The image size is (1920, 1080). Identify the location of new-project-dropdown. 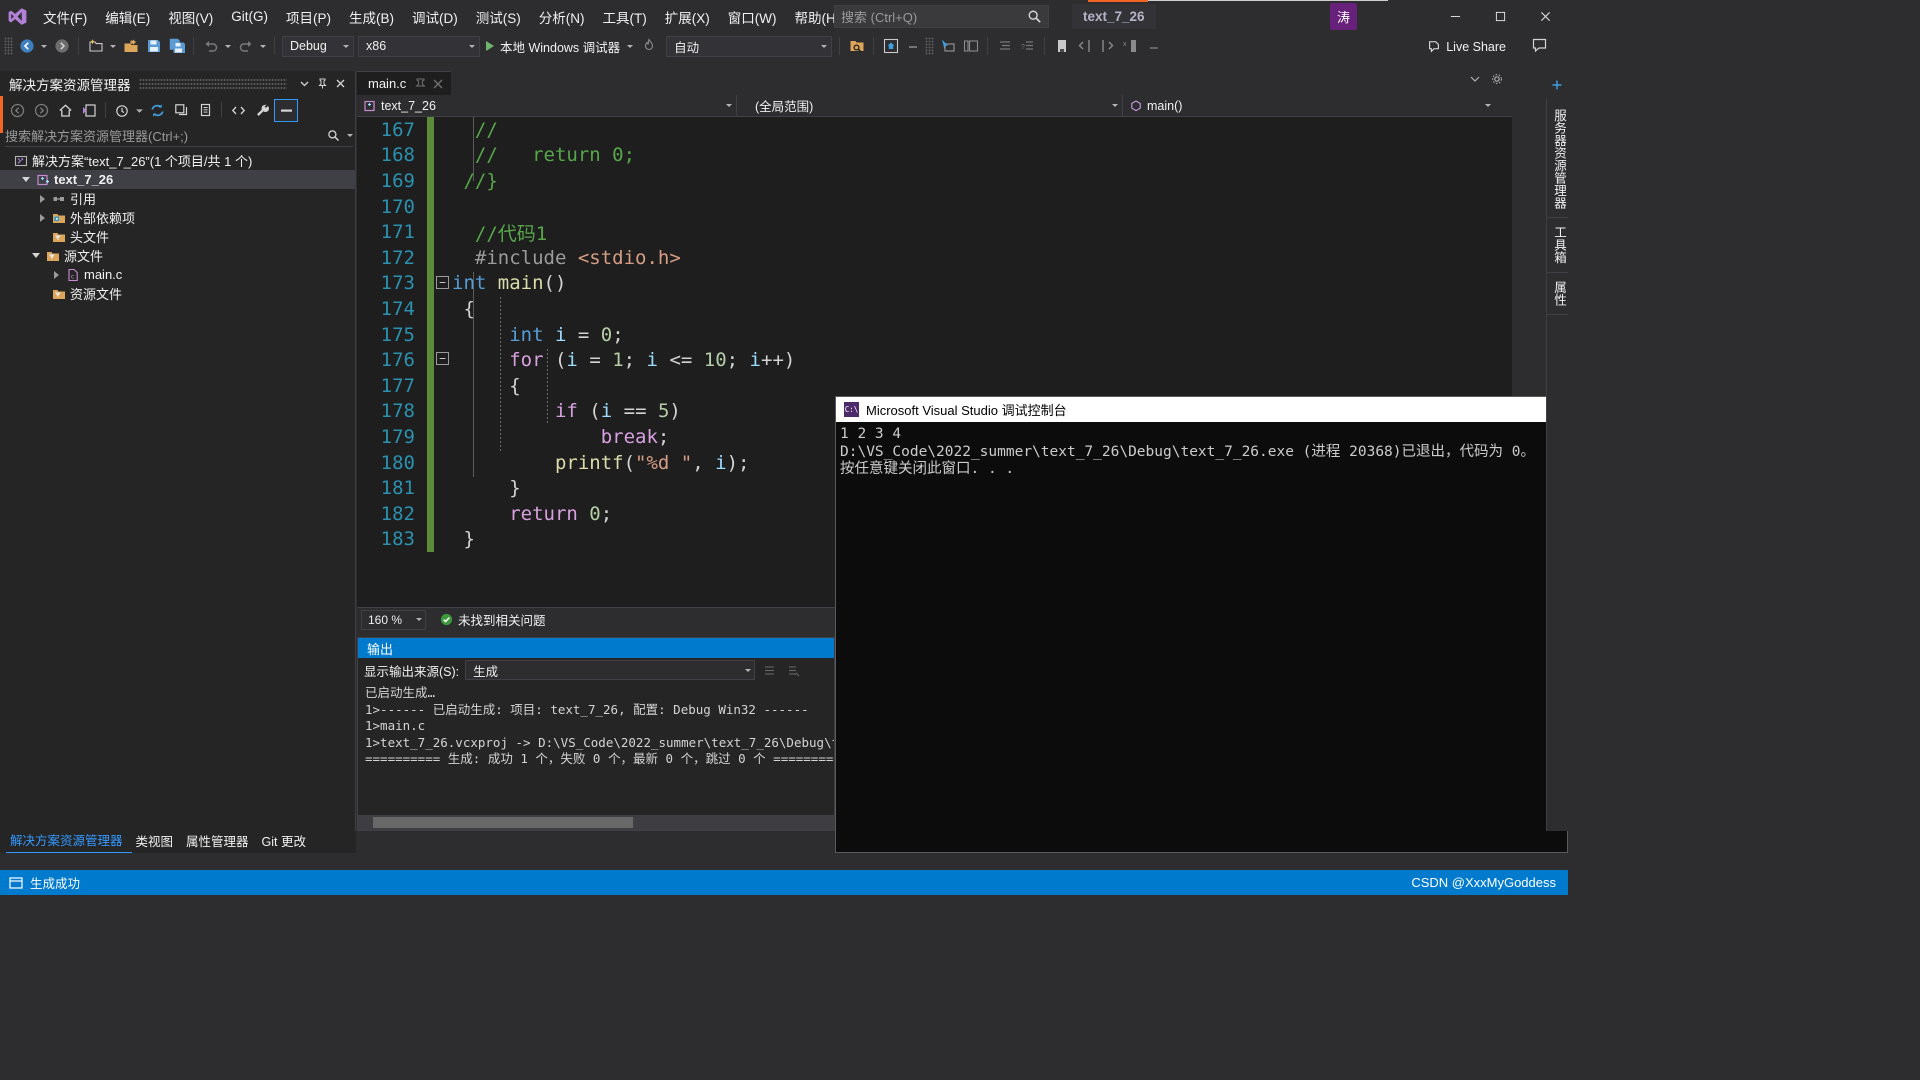
(113, 46).